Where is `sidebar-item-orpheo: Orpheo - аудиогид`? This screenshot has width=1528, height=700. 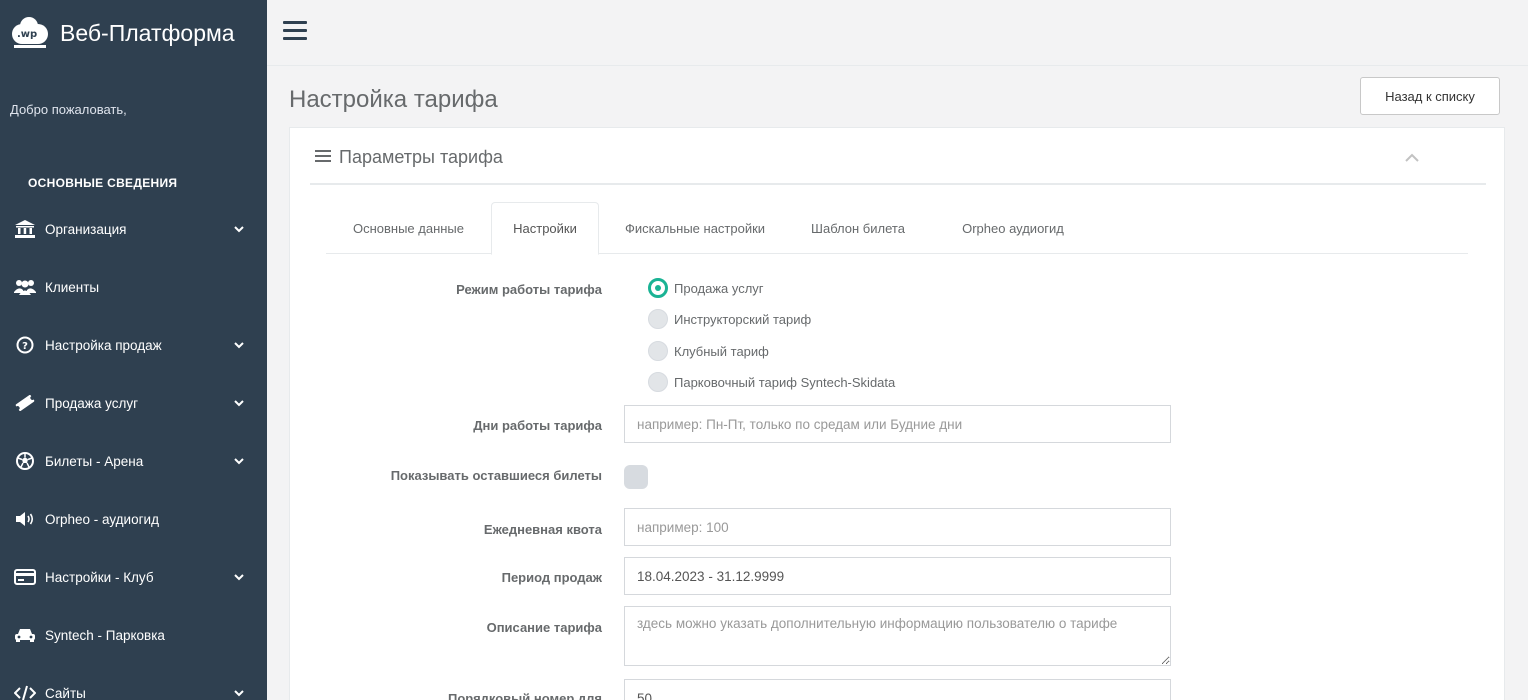 sidebar-item-orpheo: Orpheo - аудиогид is located at coordinates (133, 519).